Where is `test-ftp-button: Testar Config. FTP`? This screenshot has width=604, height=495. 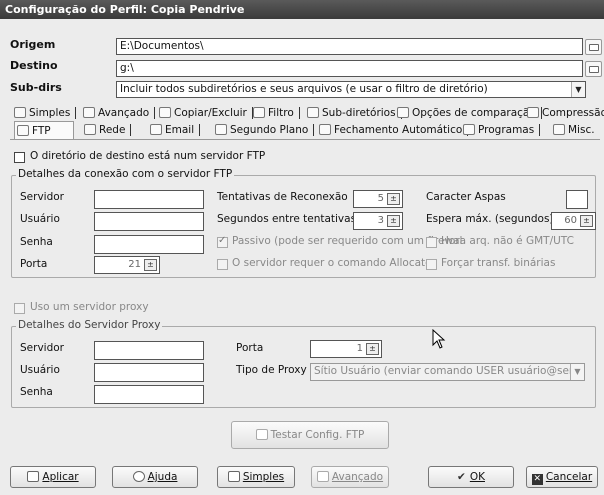 test-ftp-button: Testar Config. FTP is located at coordinates (310, 435).